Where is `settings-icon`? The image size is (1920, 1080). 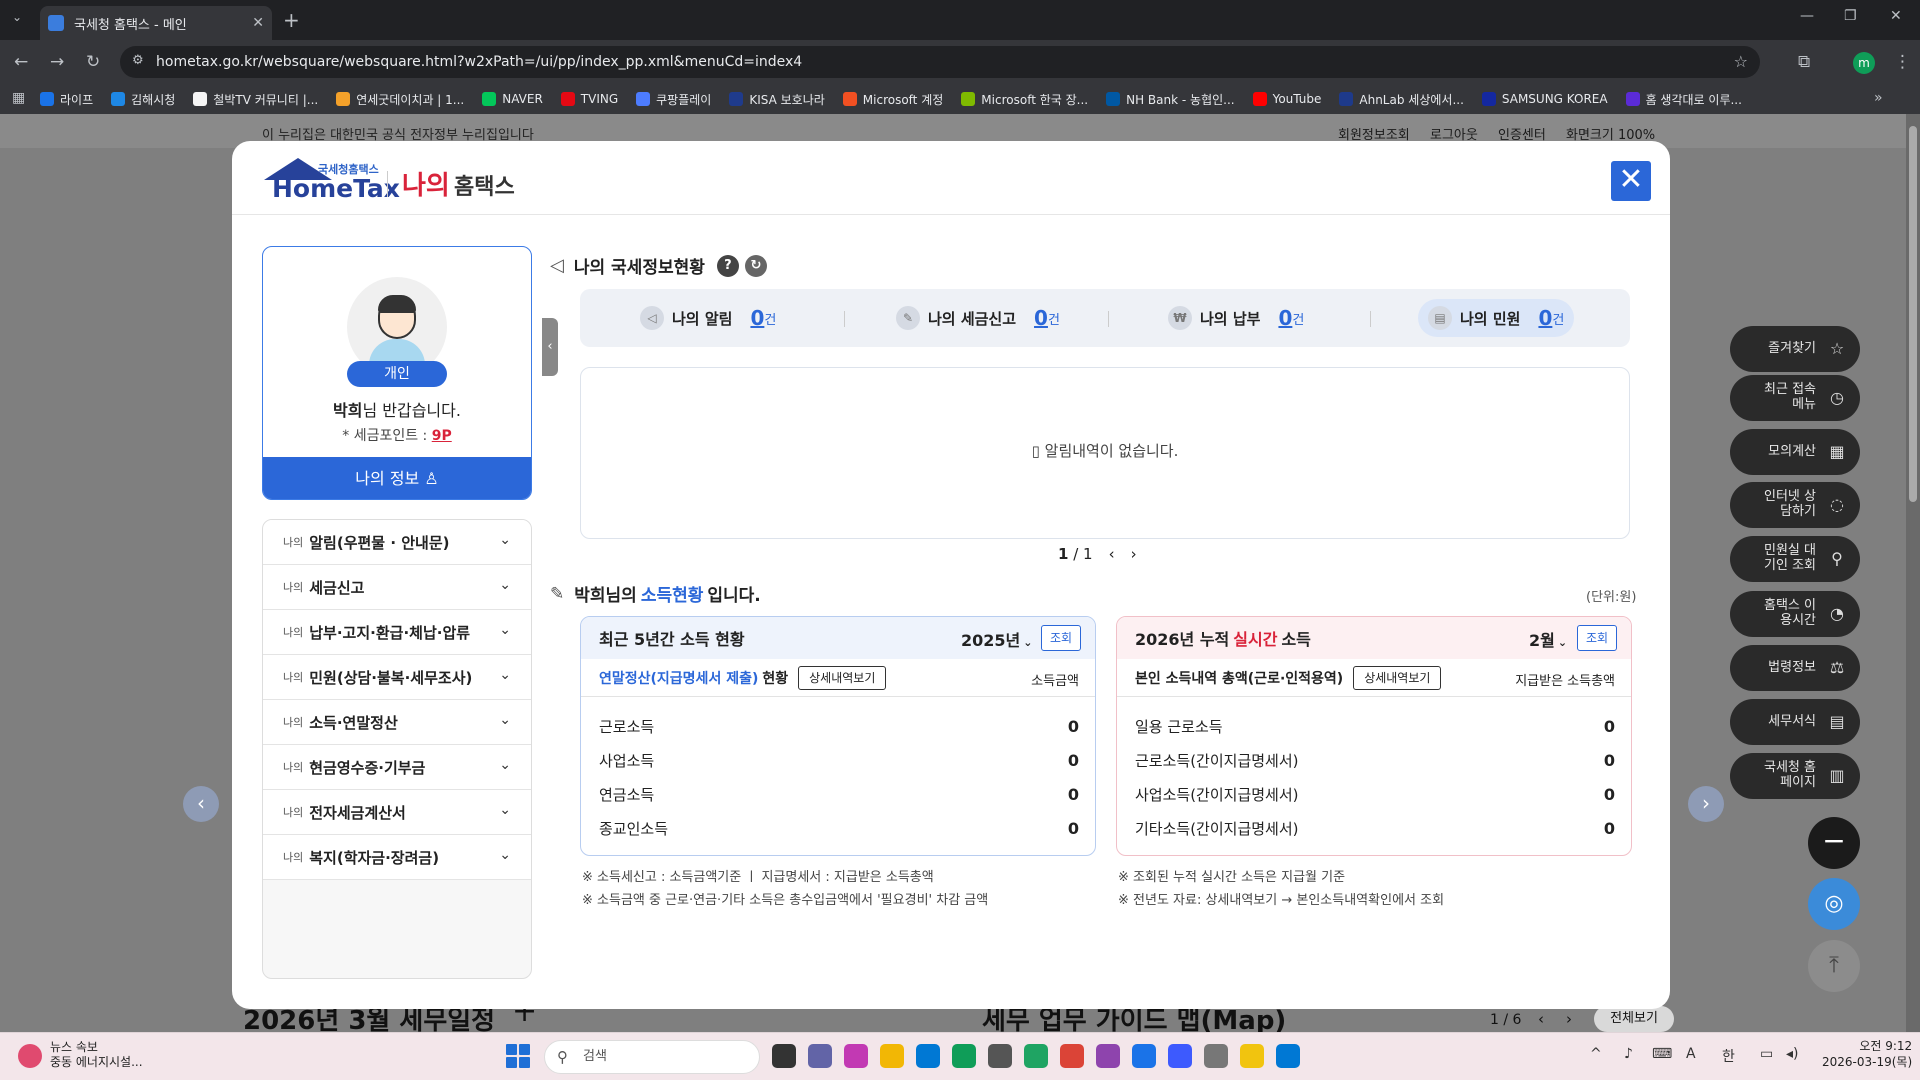
settings-icon is located at coordinates (1000, 1056).